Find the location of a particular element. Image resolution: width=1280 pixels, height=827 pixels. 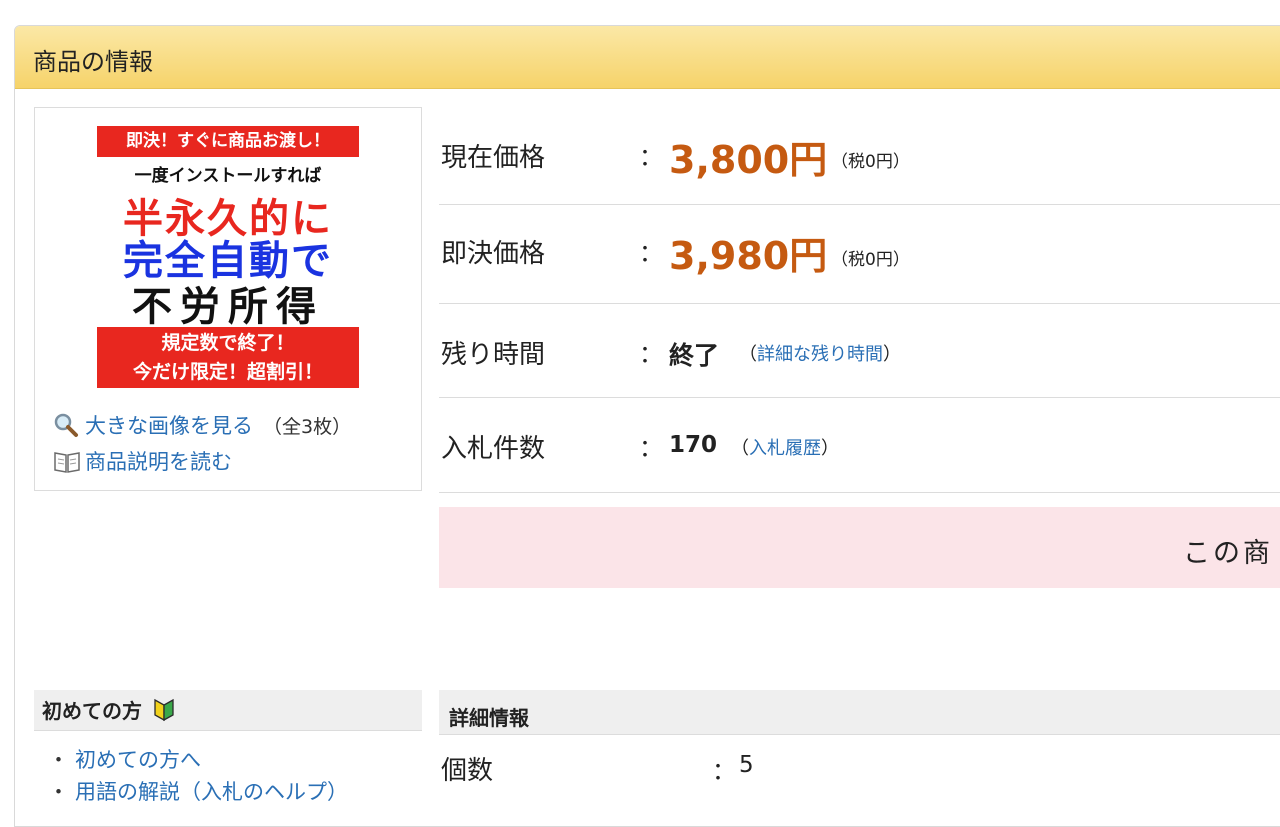

thumbnail-subtitle: 一度インストールすれば is located at coordinates (228, 176).